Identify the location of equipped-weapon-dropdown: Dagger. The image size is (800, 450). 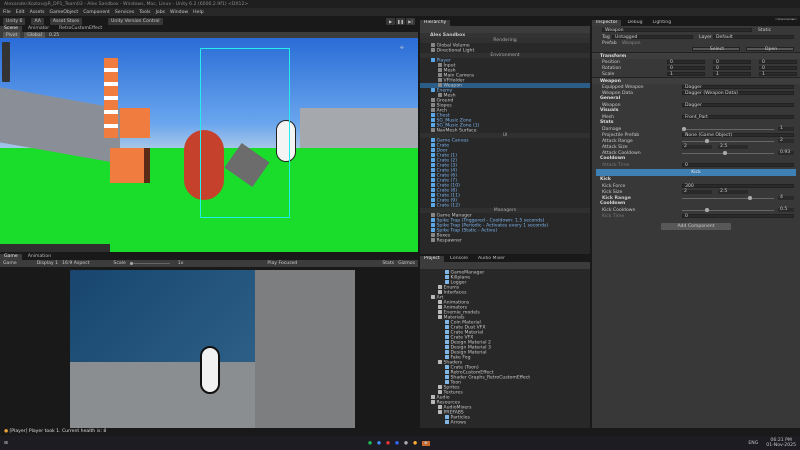
(738, 86).